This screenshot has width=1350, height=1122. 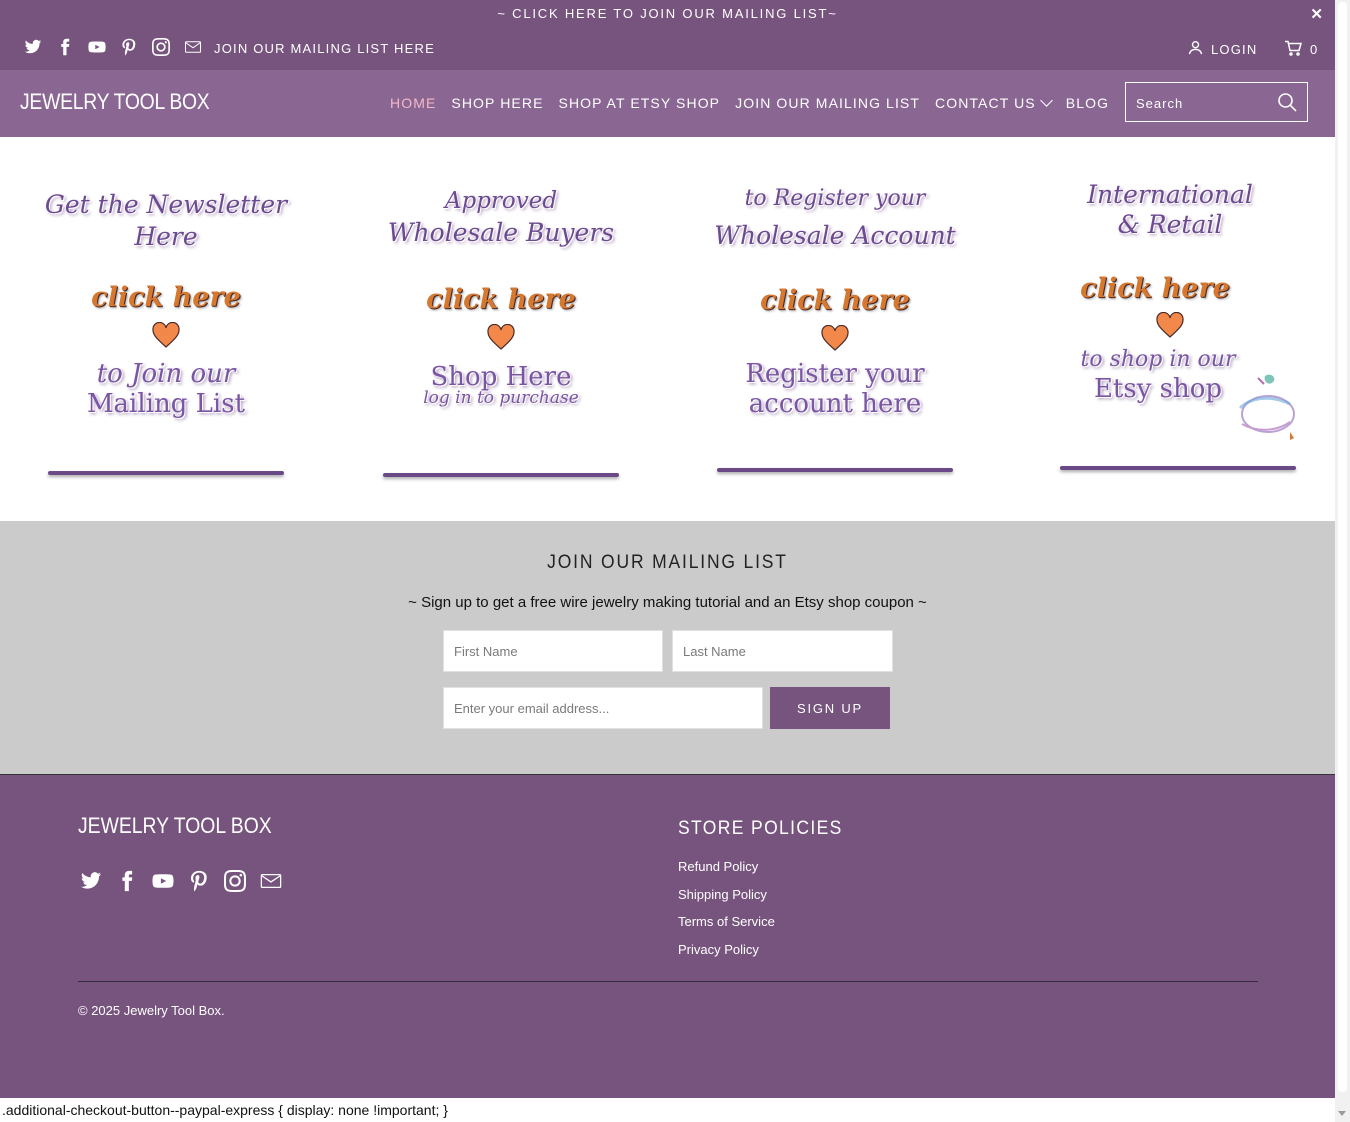 What do you see at coordinates (166, 220) in the screenshot?
I see `banner-title: Get the Newsletter Here` at bounding box center [166, 220].